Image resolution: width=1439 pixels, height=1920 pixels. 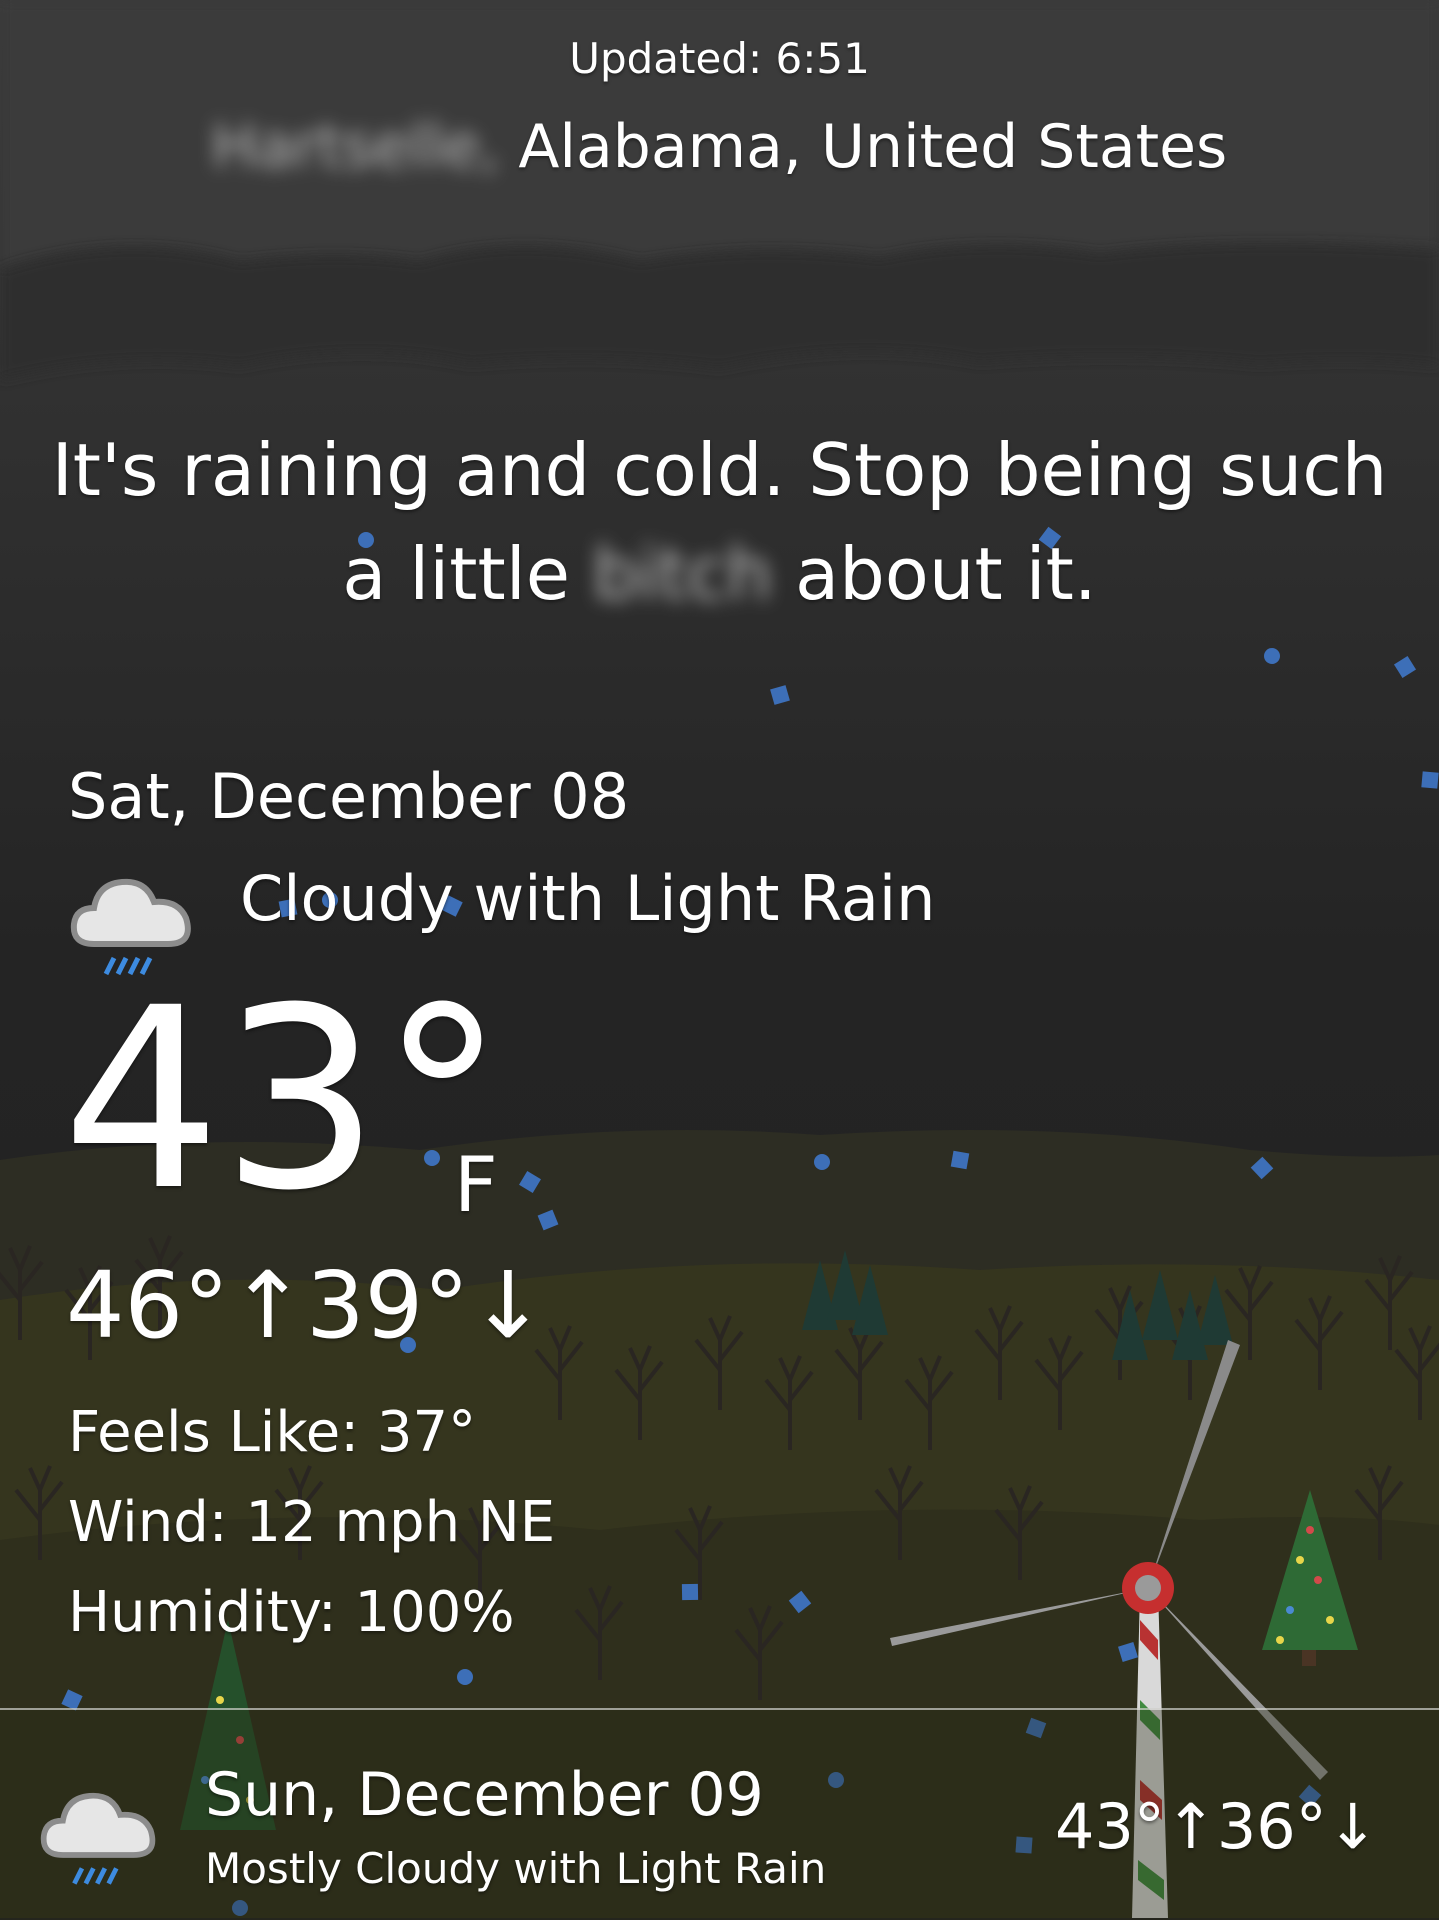 I want to click on forecast-high-low: 43°↑36°↓, so click(x=1217, y=1826).